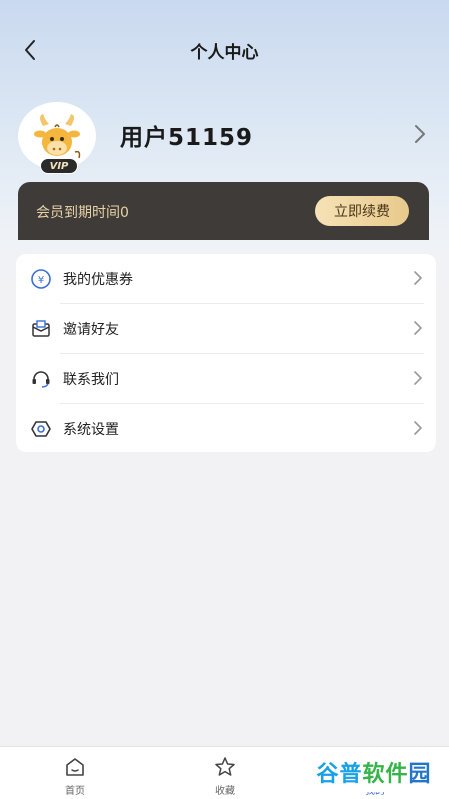 This screenshot has width=449, height=799. What do you see at coordinates (223, 211) in the screenshot?
I see `vip-membership-card: 会员到期时间0 立即续费` at bounding box center [223, 211].